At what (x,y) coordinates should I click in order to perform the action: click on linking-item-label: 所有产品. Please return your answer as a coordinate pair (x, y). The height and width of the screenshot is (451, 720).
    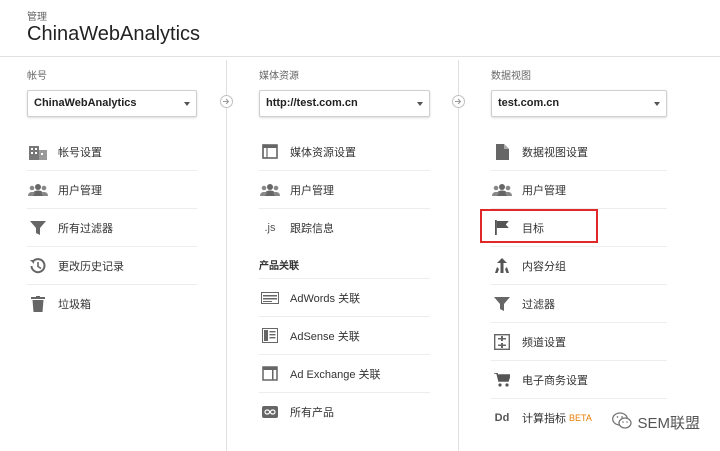
    Looking at the image, I should click on (312, 413).